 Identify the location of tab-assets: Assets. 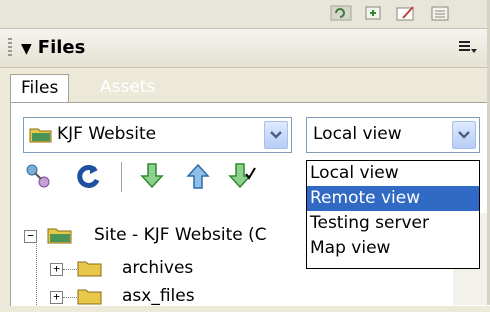
(127, 88).